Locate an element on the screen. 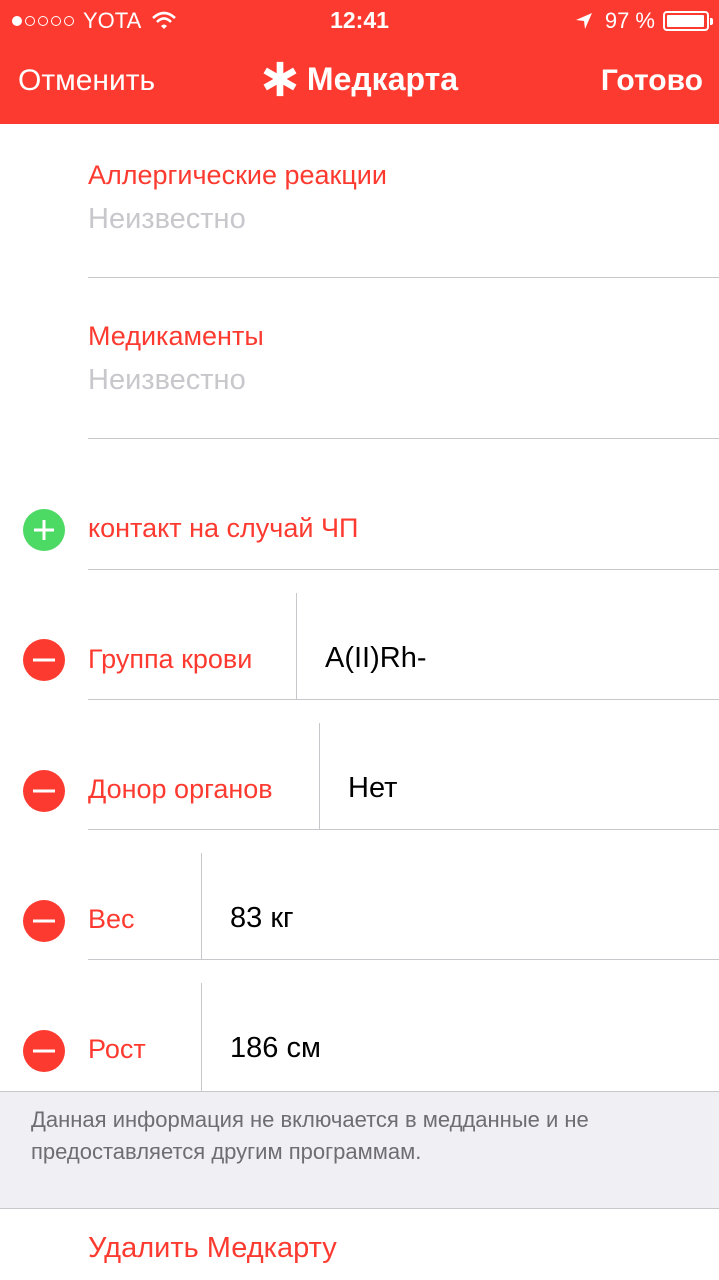 The image size is (719, 1280). add-emergency-contact-row: контакт на случай ЧП is located at coordinates (359, 515).